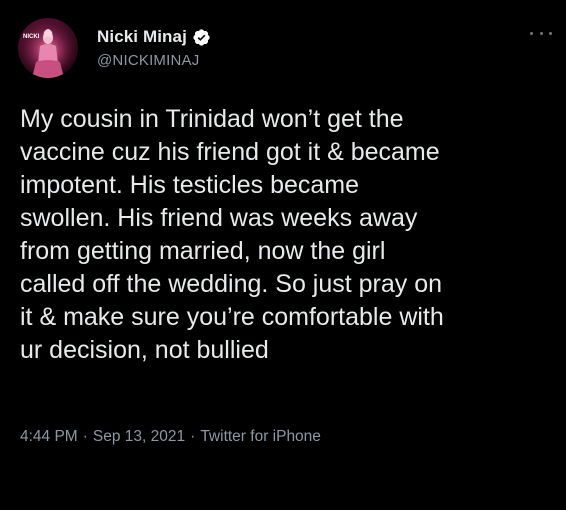 The width and height of the screenshot is (566, 510). Describe the element at coordinates (232, 317) in the screenshot. I see `tweet-line: it & make sure you’re comfortable with` at that location.